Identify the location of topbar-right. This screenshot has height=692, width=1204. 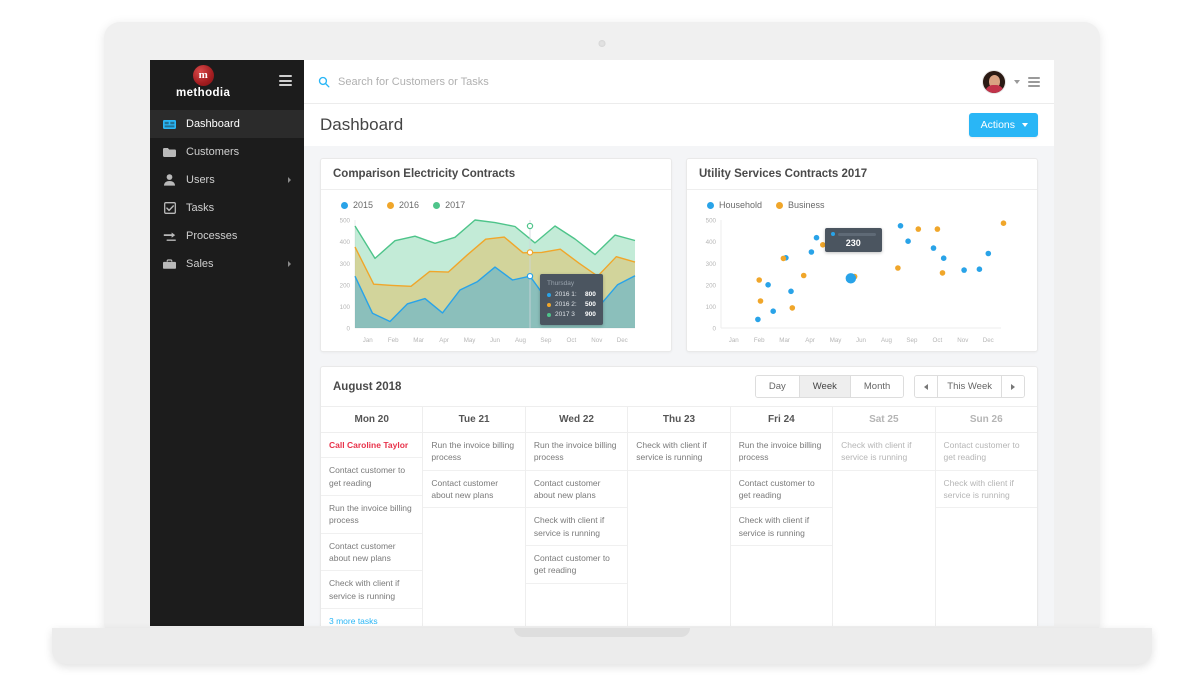
(1011, 81).